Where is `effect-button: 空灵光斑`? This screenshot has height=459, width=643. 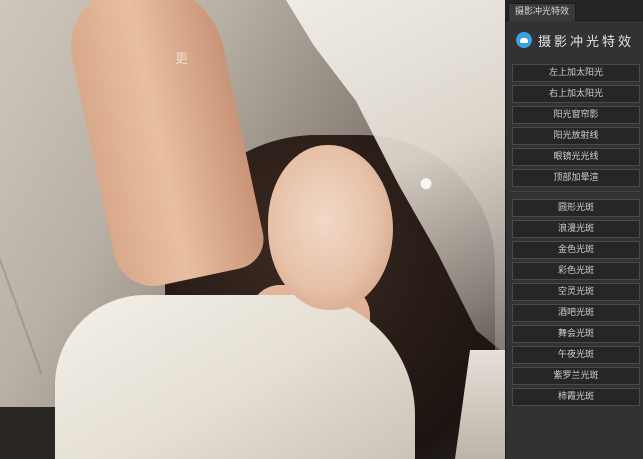
effect-button: 空灵光斑 is located at coordinates (576, 292).